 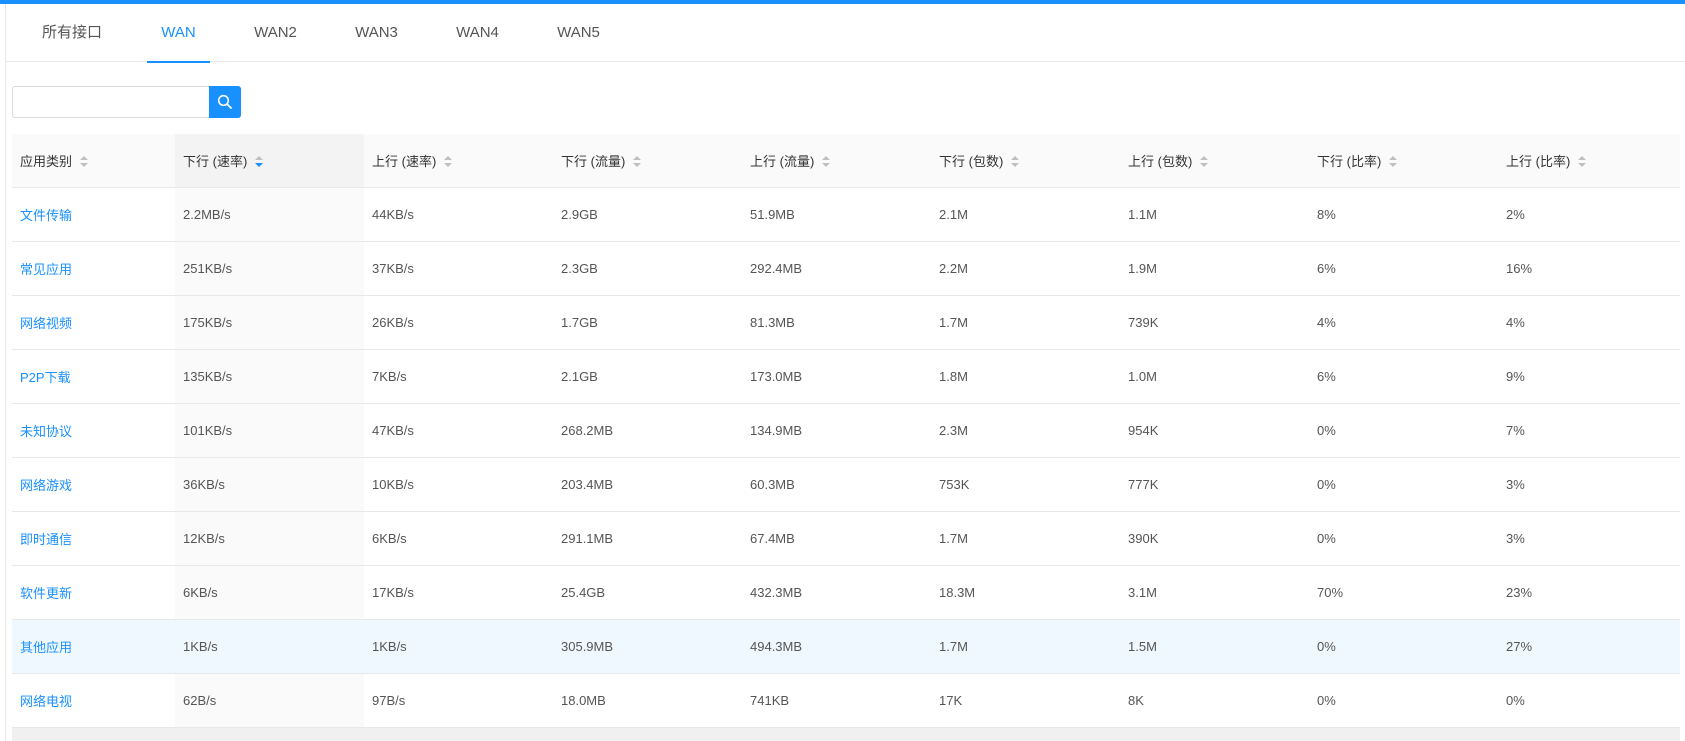 What do you see at coordinates (845, 33) in the screenshot?
I see `interface-tabs: 所有接口 WAN WAN2 WAN3 WAN4 WAN5` at bounding box center [845, 33].